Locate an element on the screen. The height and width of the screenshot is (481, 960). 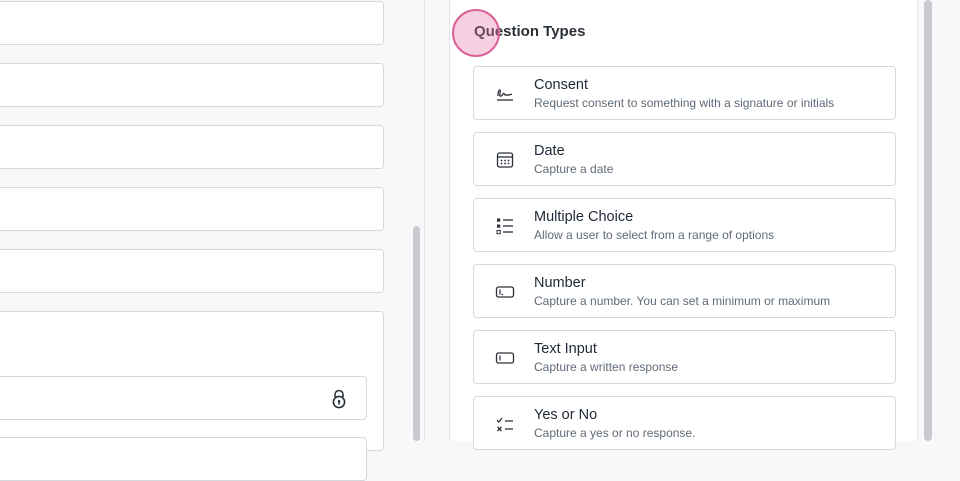
pane-divider is located at coordinates (424, 220).